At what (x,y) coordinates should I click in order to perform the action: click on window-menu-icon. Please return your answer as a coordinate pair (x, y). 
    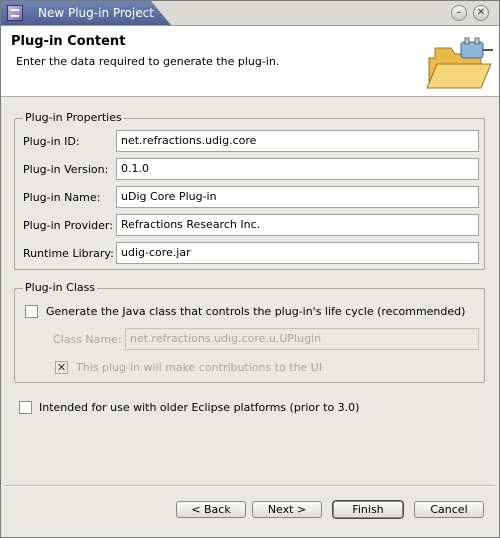
    Looking at the image, I should click on (15, 13).